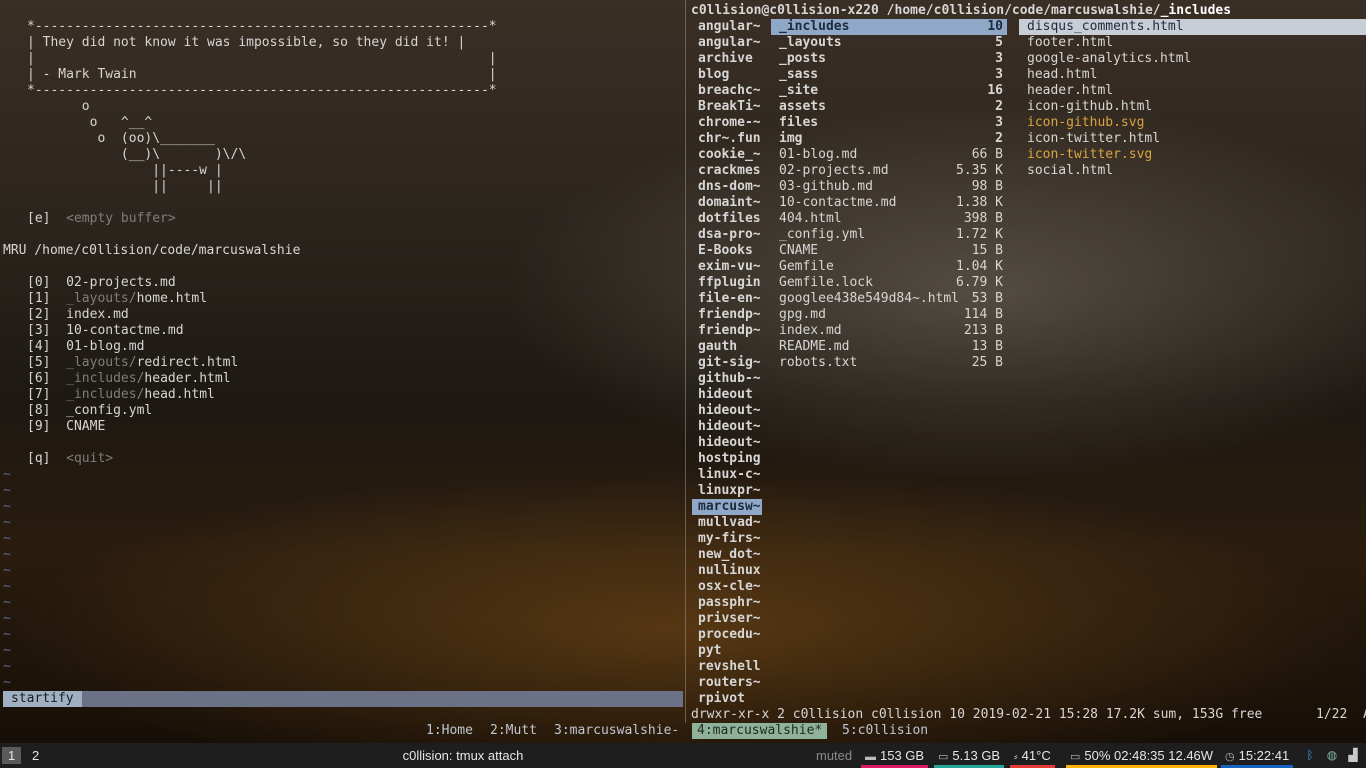 This screenshot has height=768, width=1366. I want to click on parent-dir-item: crackmes, so click(727, 171).